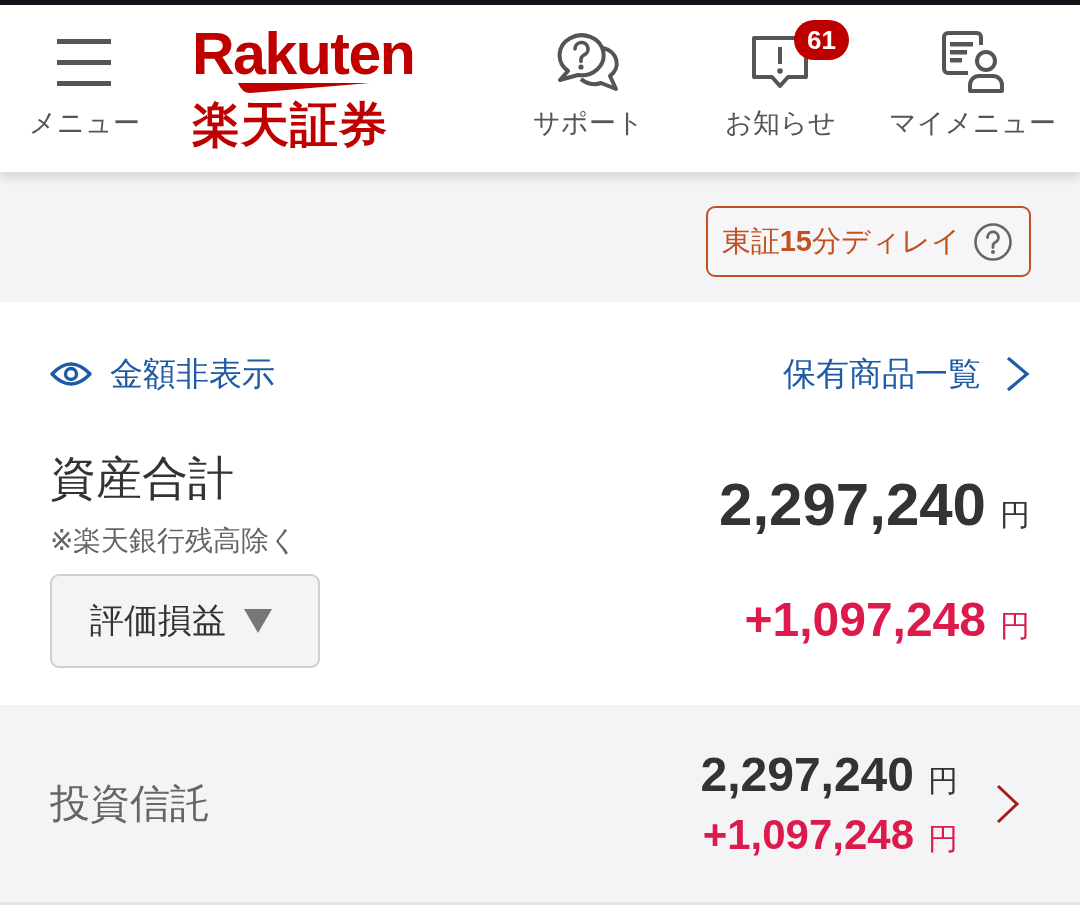 Image resolution: width=1080 pixels, height=913 pixels. What do you see at coordinates (290, 125) in the screenshot?
I see `logo-subtitle: 楽天証券` at bounding box center [290, 125].